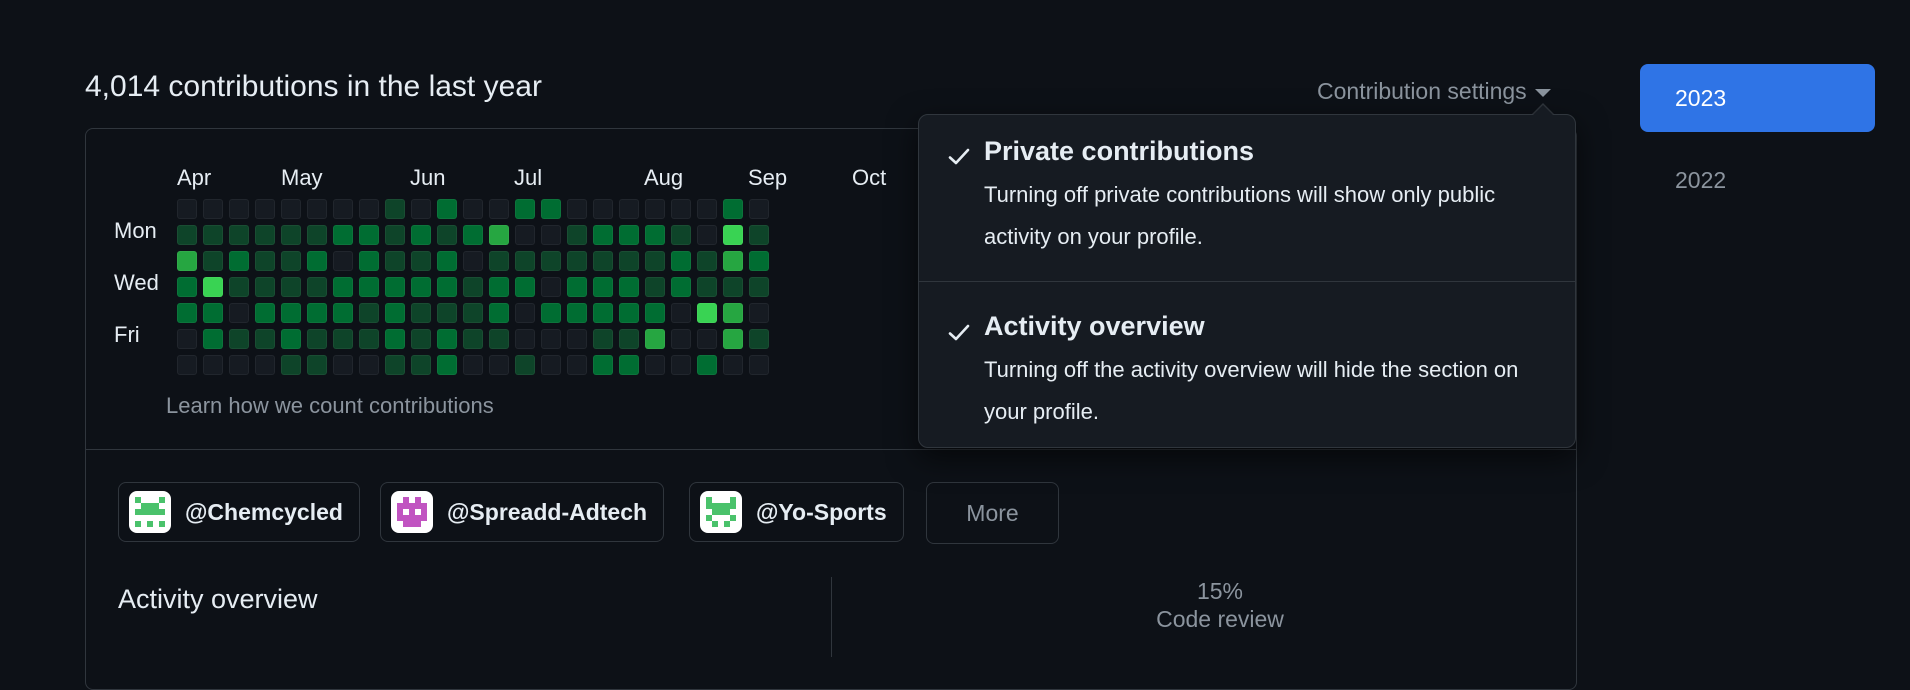 The image size is (1910, 690). Describe the element at coordinates (239, 512) in the screenshot. I see `org-chip-chemcycled: @Chemcycled` at that location.